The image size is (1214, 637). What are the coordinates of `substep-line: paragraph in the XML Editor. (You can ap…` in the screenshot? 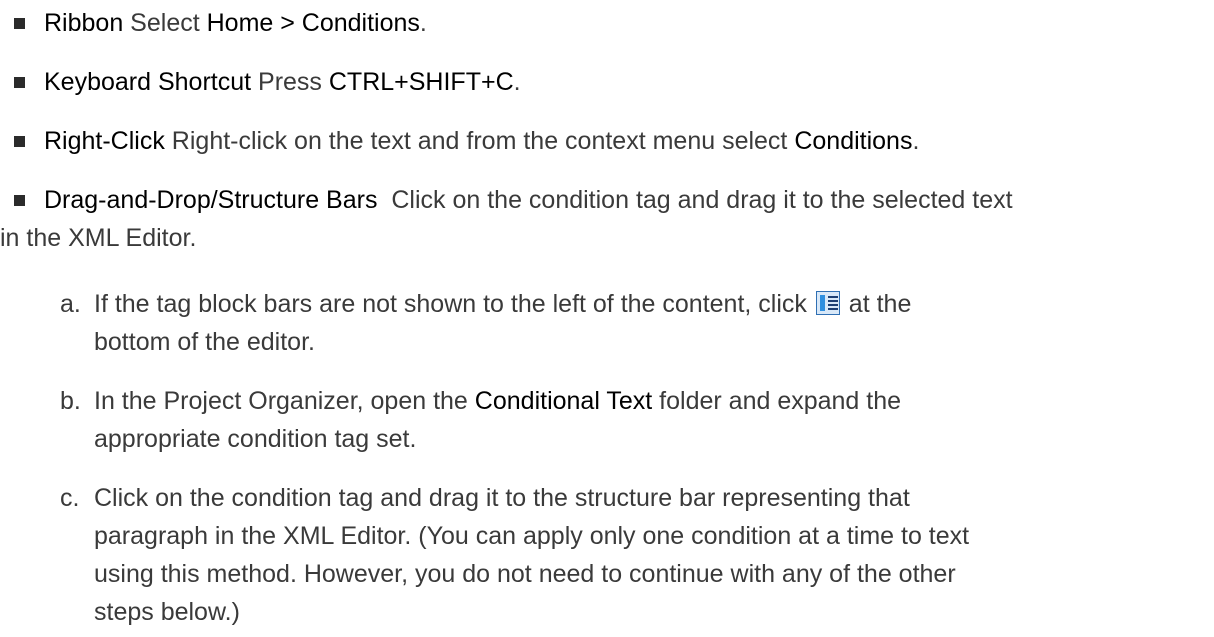 It's located at (532, 536).